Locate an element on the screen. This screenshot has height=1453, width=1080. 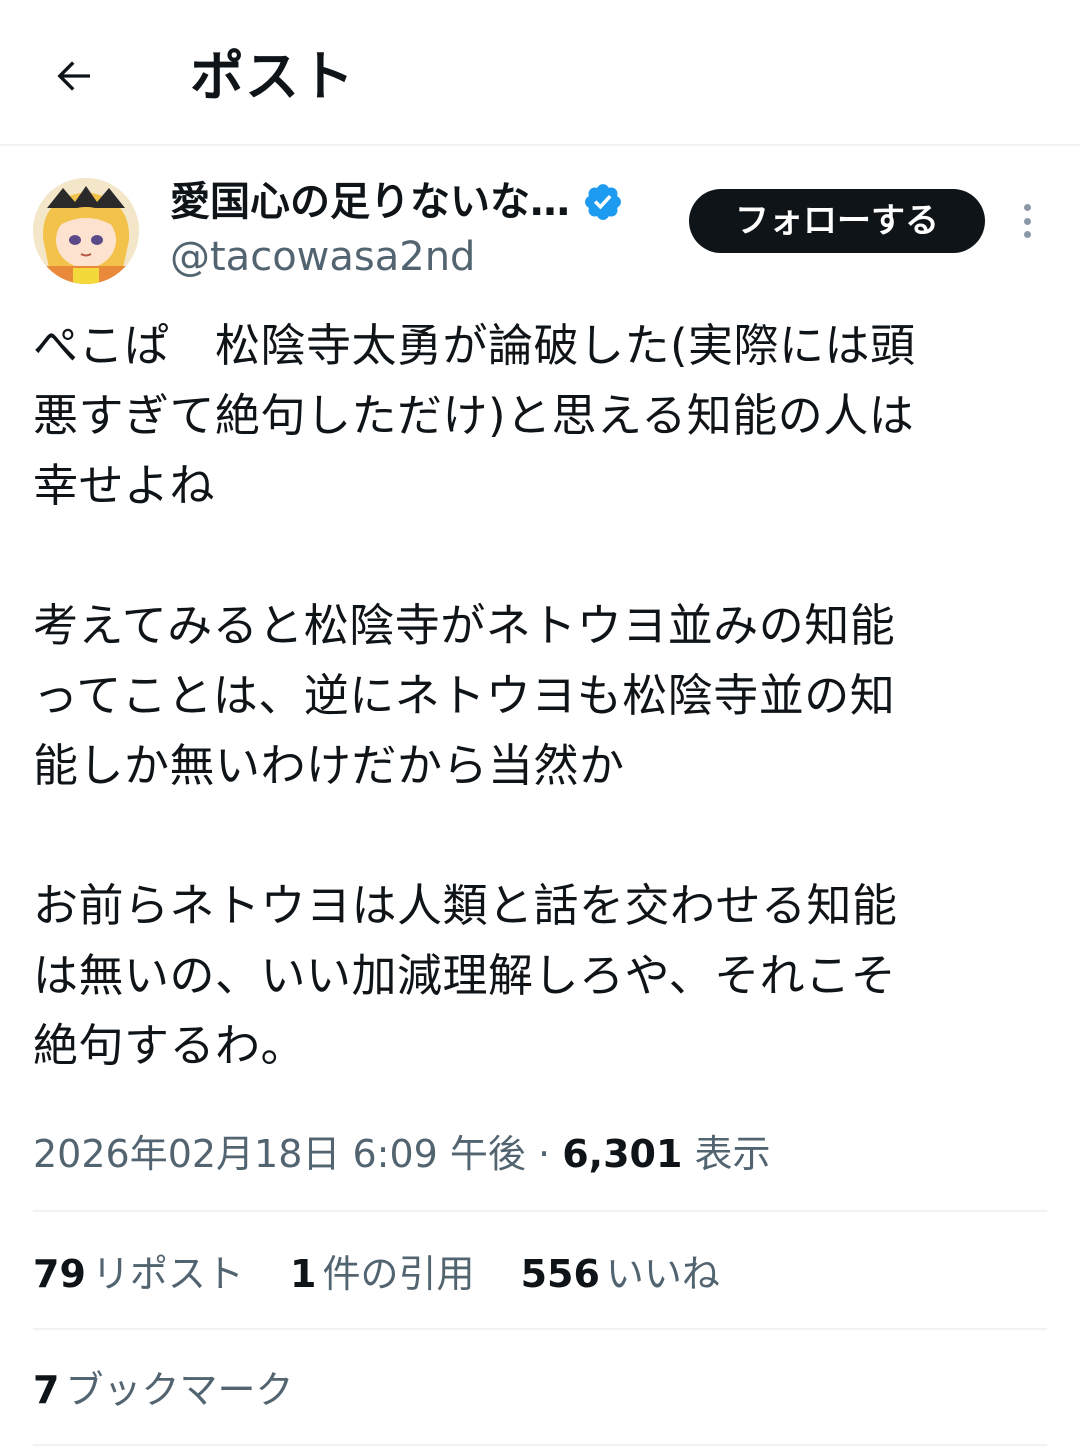
reposts-stat: 79 リポスト is located at coordinates (138, 1274).